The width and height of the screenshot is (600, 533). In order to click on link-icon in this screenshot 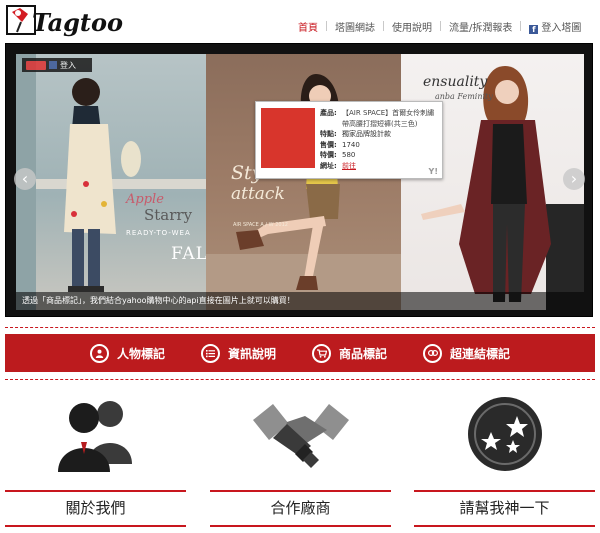, I will do `click(433, 353)`.